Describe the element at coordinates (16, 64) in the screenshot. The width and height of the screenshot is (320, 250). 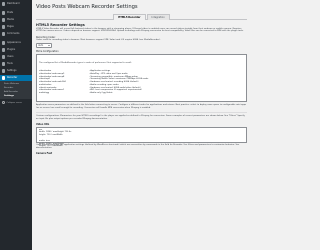
I see `sidebar-item-tools: Tools` at that location.